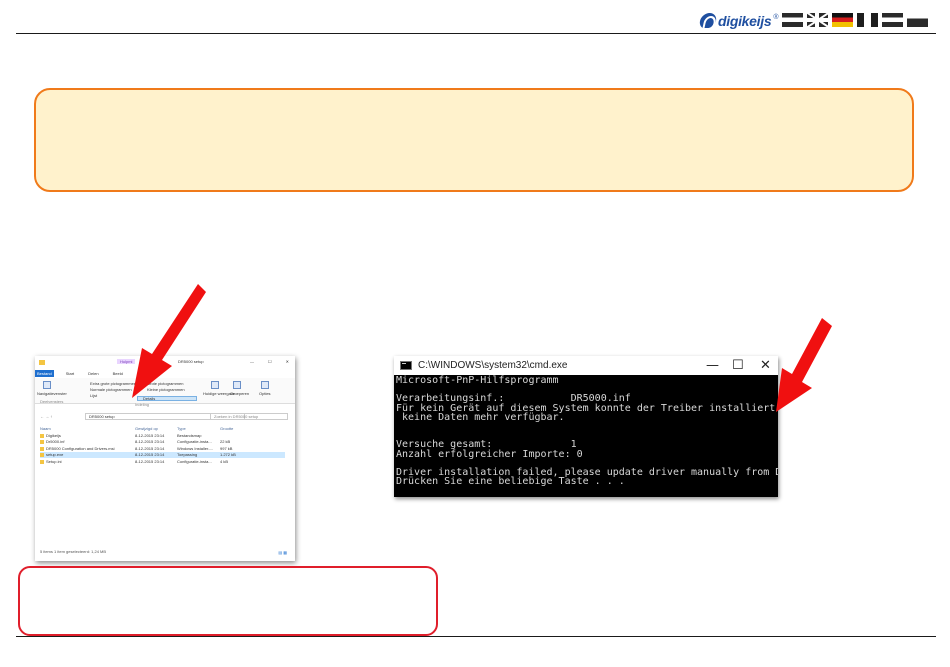 The height and width of the screenshot is (667, 950). Describe the element at coordinates (265, 385) in the screenshot. I see `options-icon` at that location.